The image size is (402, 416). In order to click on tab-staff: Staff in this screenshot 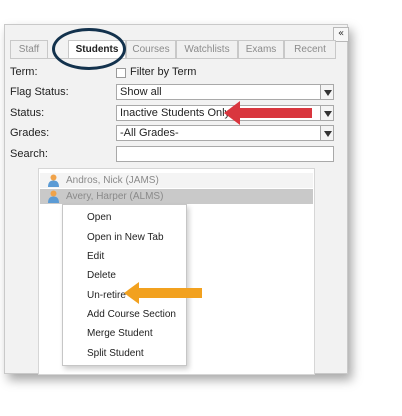, I will do `click(29, 49)`.